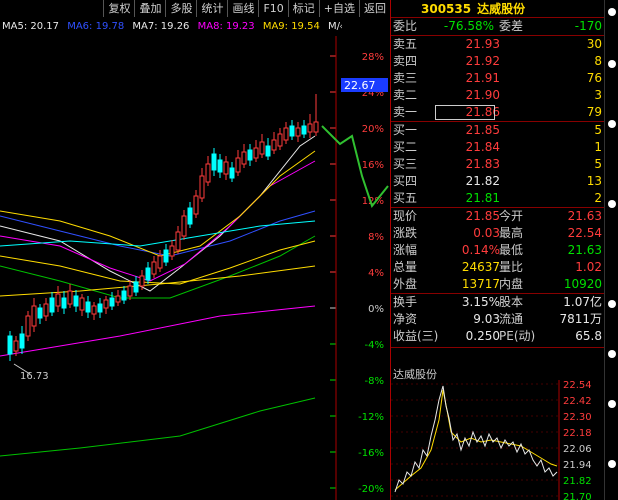 This screenshot has width=618, height=500. What do you see at coordinates (374, 345) in the screenshot?
I see `axis-tick-label: -4%` at bounding box center [374, 345].